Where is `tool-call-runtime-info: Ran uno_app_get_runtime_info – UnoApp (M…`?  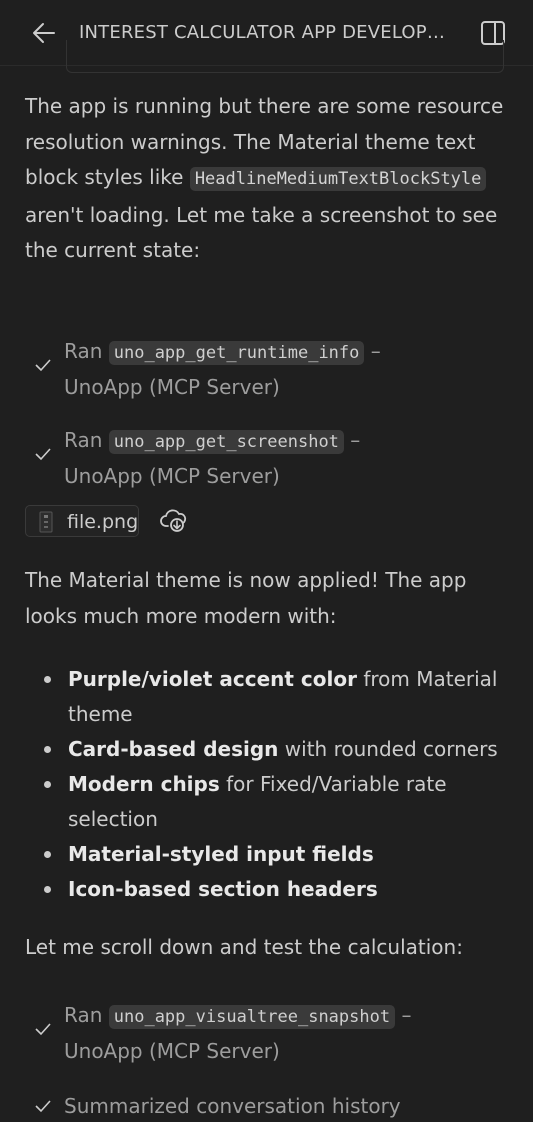 tool-call-runtime-info: Ran uno_app_get_runtime_info – UnoApp (M… is located at coordinates (260, 369).